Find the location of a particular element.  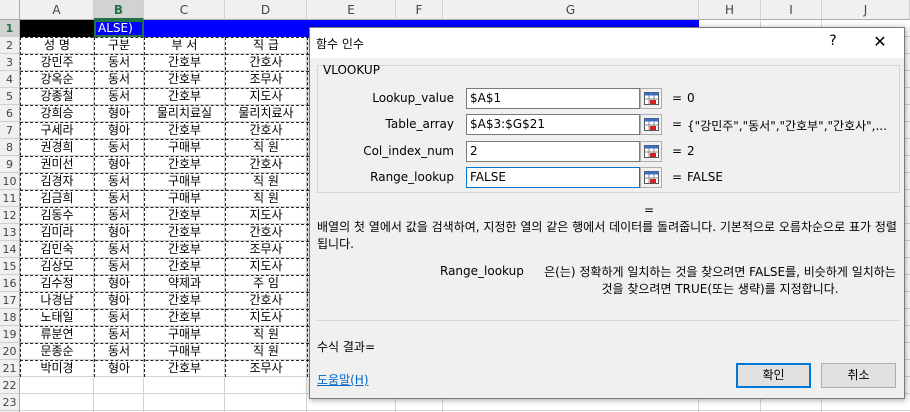

row-header-5: 5 is located at coordinates (10, 96).